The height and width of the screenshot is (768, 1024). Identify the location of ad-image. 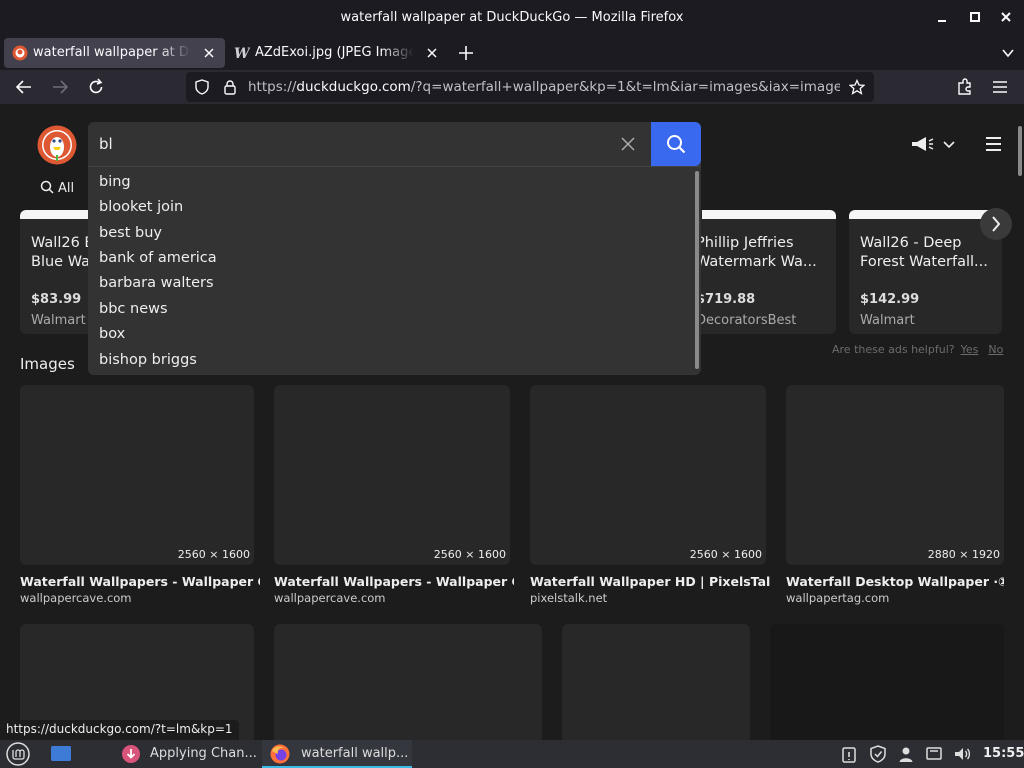
(769, 214).